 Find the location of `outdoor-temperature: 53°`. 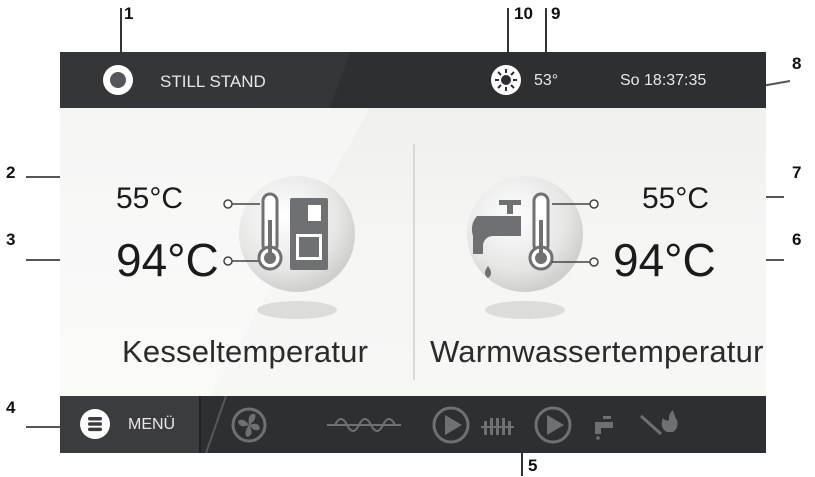

outdoor-temperature: 53° is located at coordinates (546, 80).